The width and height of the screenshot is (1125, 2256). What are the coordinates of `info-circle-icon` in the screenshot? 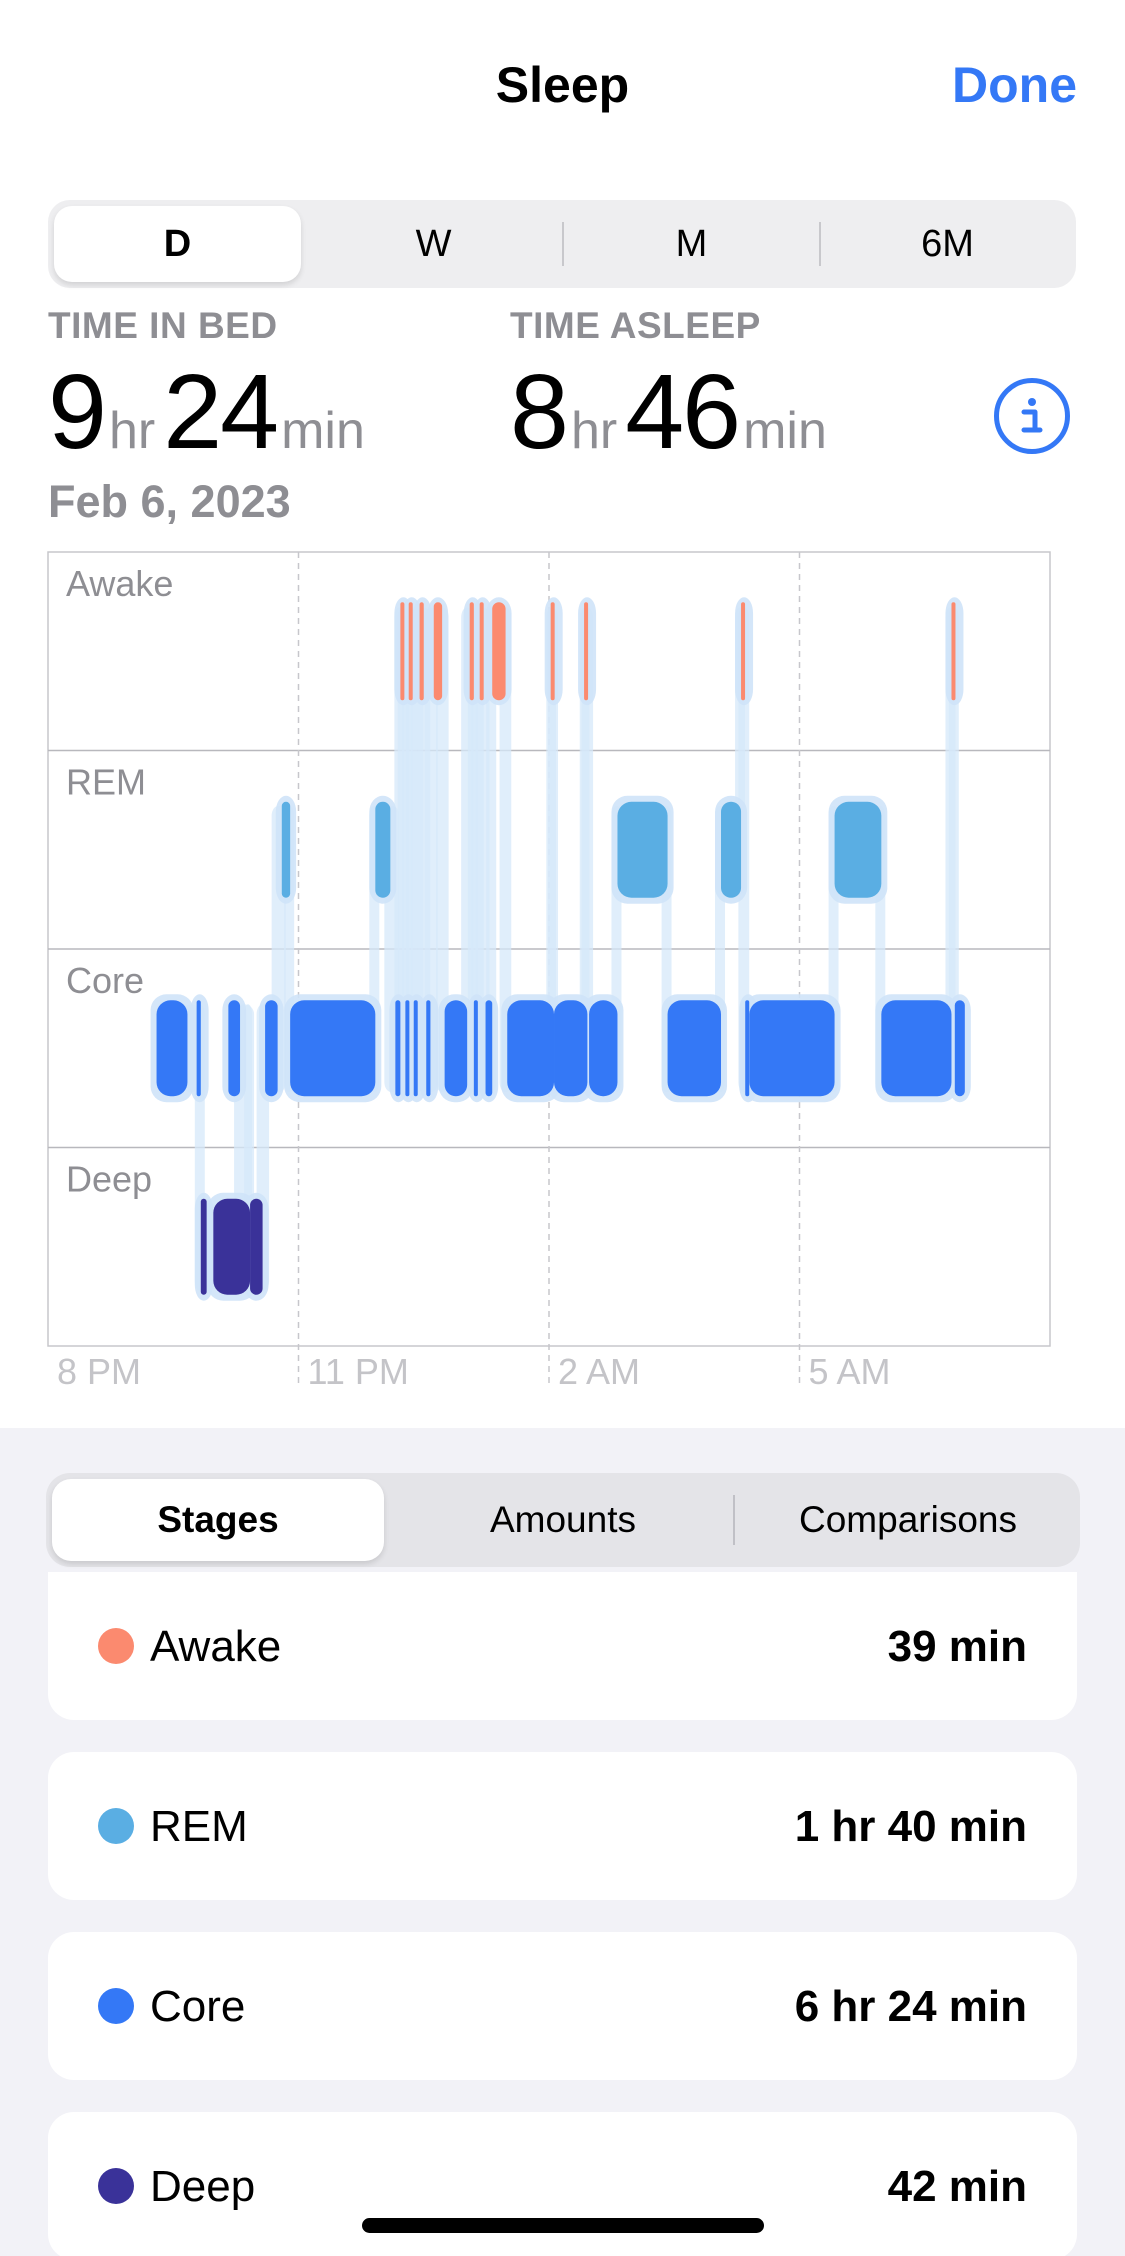 It's located at (1032, 416).